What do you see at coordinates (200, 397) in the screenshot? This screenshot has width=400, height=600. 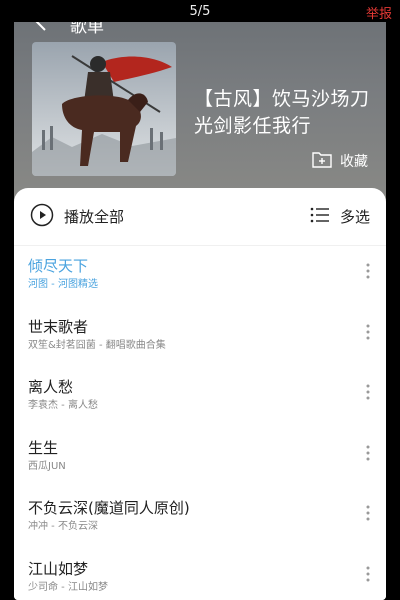 I see `song-item: 离人愁 李袁杰 - 离人愁` at bounding box center [200, 397].